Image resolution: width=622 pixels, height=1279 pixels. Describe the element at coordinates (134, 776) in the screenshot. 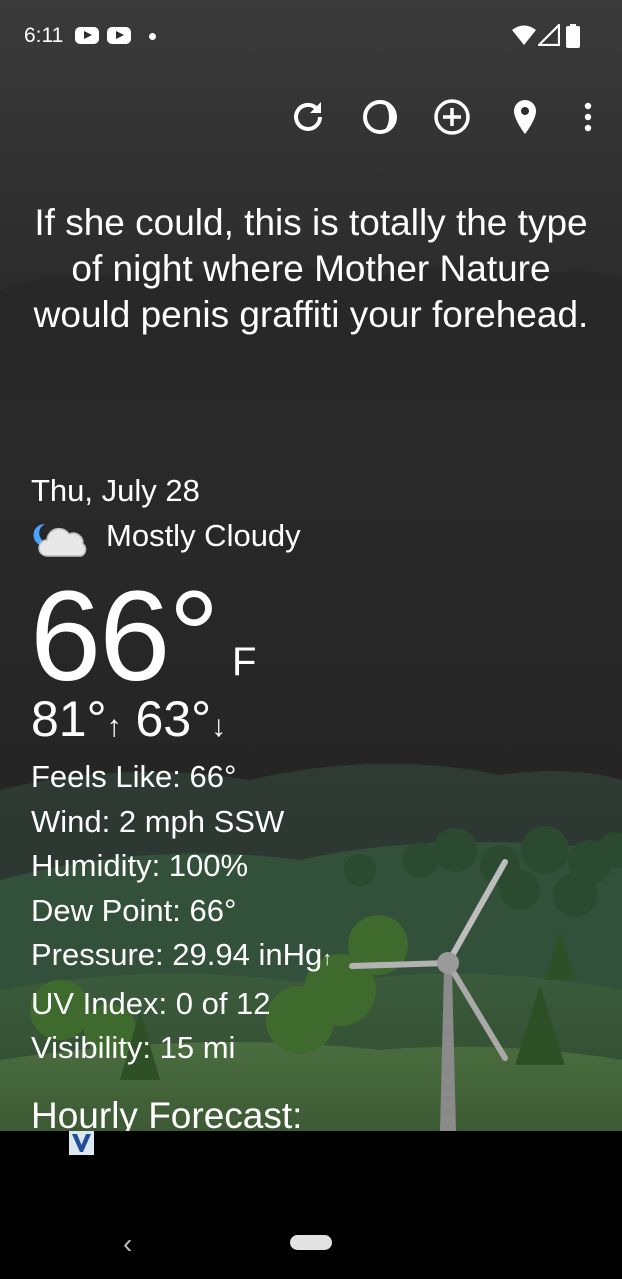

I see `feels-like: Feels Like: 66°` at that location.